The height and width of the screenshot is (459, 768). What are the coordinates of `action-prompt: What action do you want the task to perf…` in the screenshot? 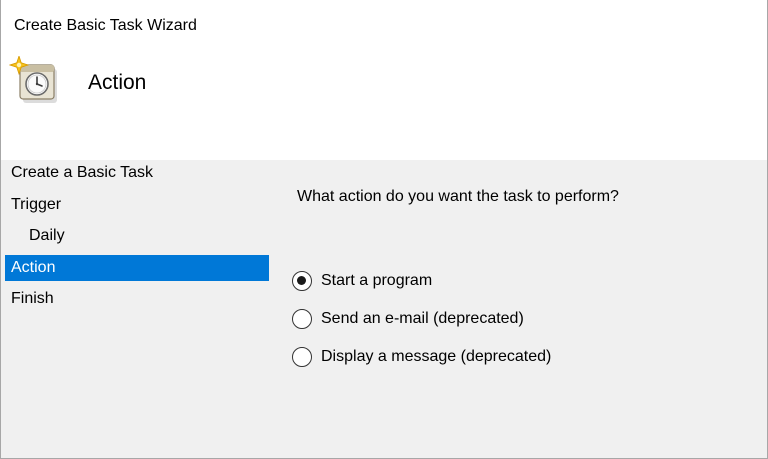 It's located at (458, 196).